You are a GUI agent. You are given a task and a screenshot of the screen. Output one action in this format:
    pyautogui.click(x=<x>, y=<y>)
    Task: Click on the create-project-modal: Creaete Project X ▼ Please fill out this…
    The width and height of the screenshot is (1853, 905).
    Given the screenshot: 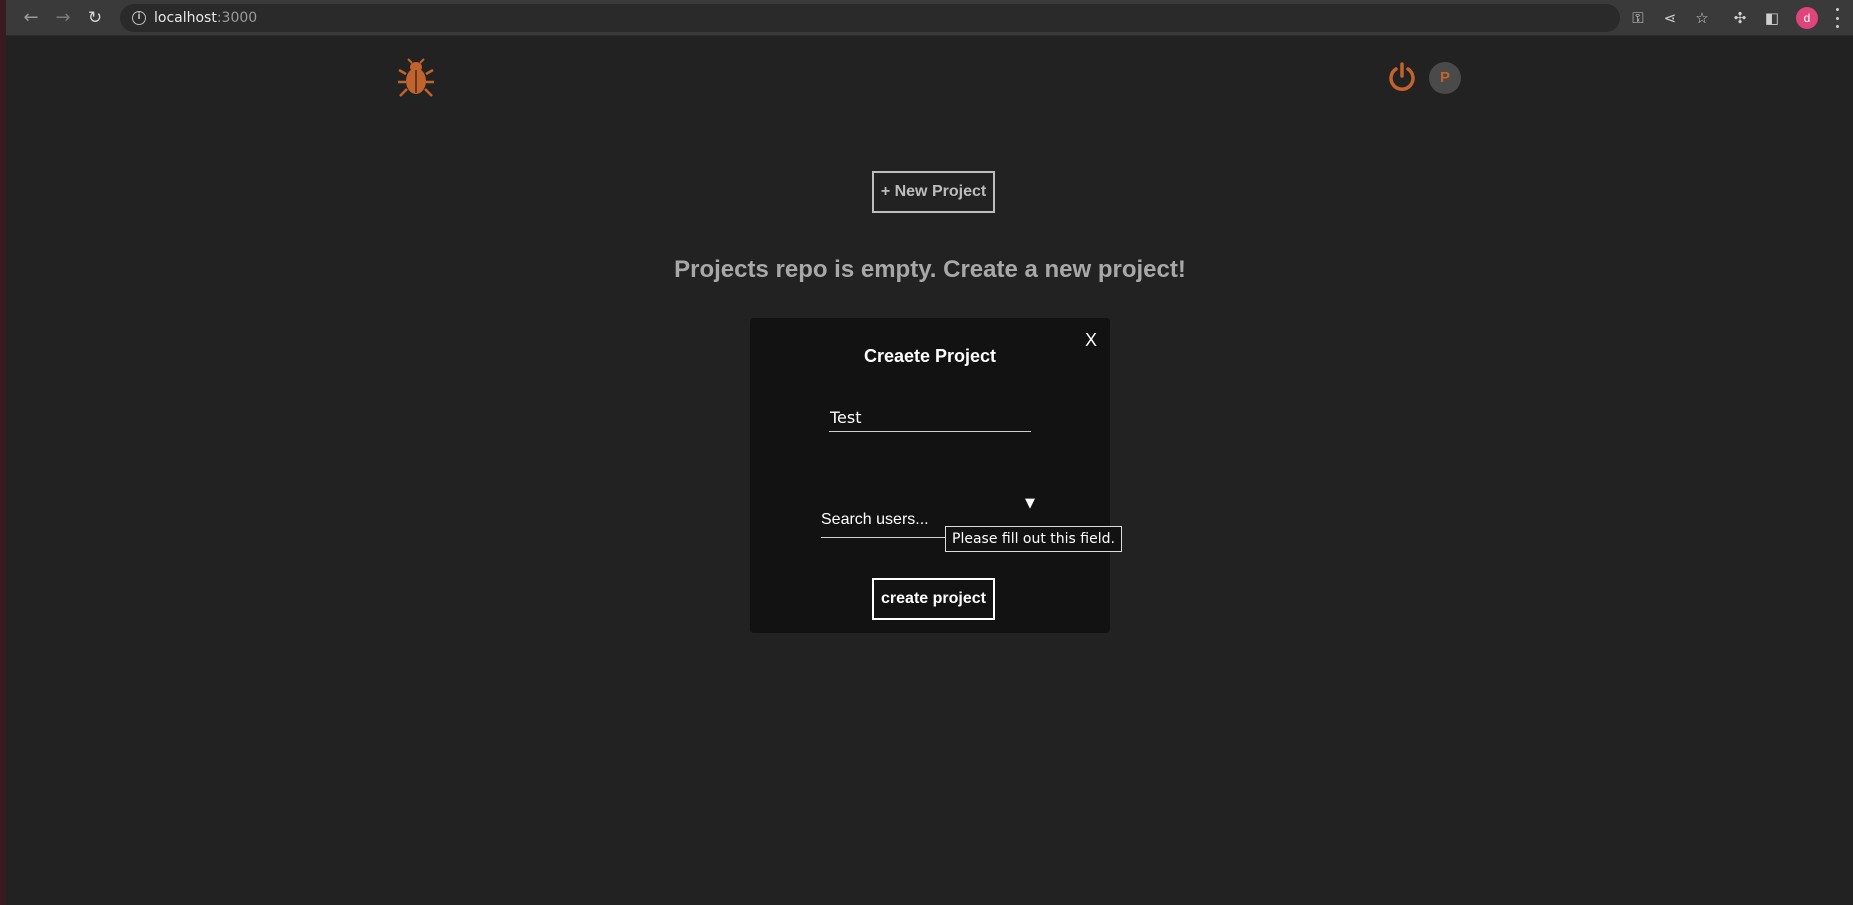 What is the action you would take?
    pyautogui.click(x=936, y=475)
    